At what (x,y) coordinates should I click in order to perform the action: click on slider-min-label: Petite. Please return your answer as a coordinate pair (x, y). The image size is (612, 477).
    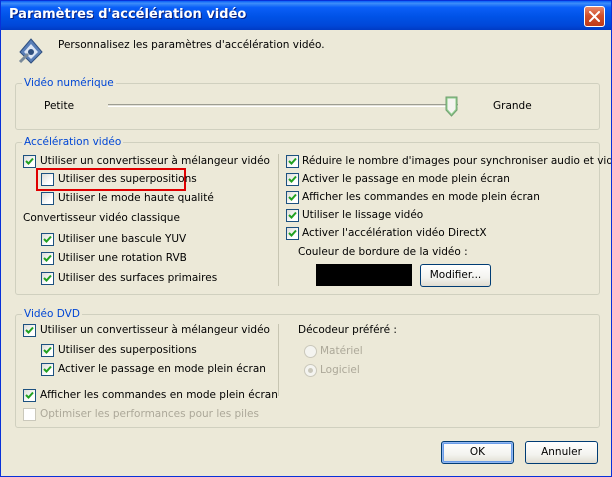
    Looking at the image, I should click on (59, 106).